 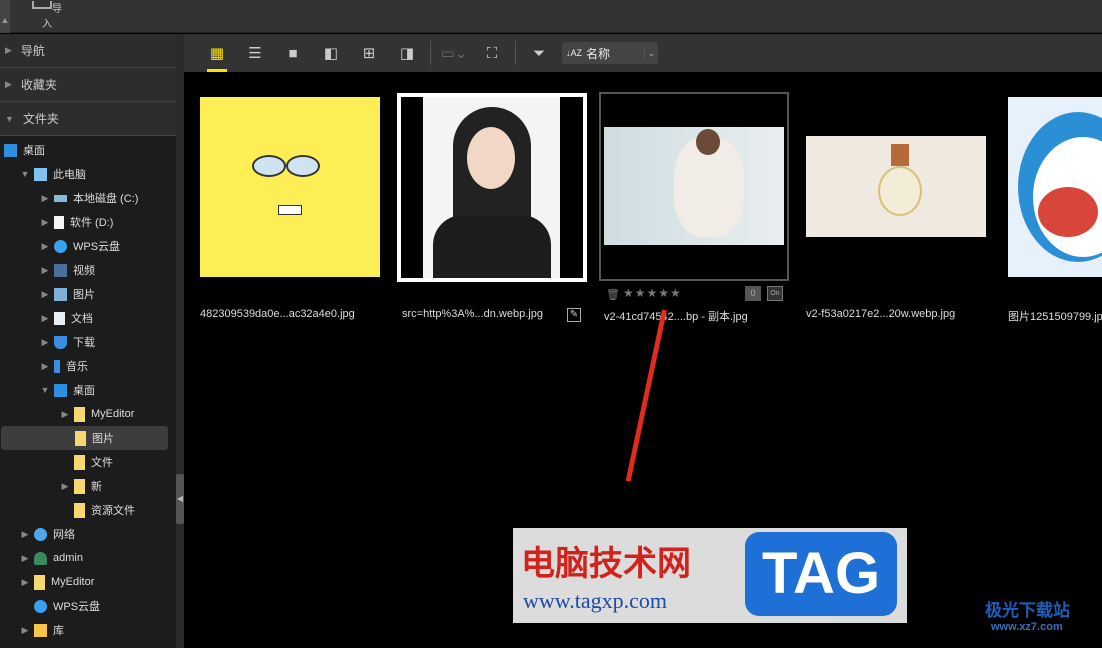 I want to click on grid-view-button: ▦, so click(x=217, y=53).